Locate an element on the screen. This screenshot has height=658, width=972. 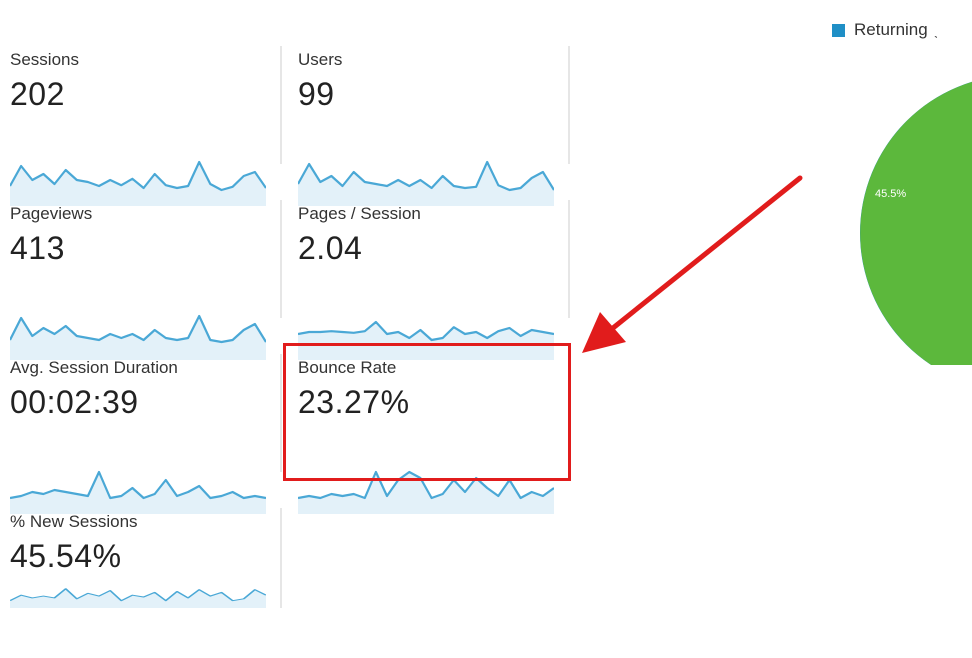
metric-pageviews: Pageviews 413 is located at coordinates (135, 280).